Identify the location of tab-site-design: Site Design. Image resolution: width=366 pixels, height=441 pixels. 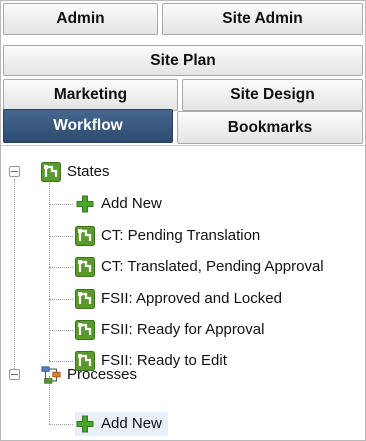
(272, 95).